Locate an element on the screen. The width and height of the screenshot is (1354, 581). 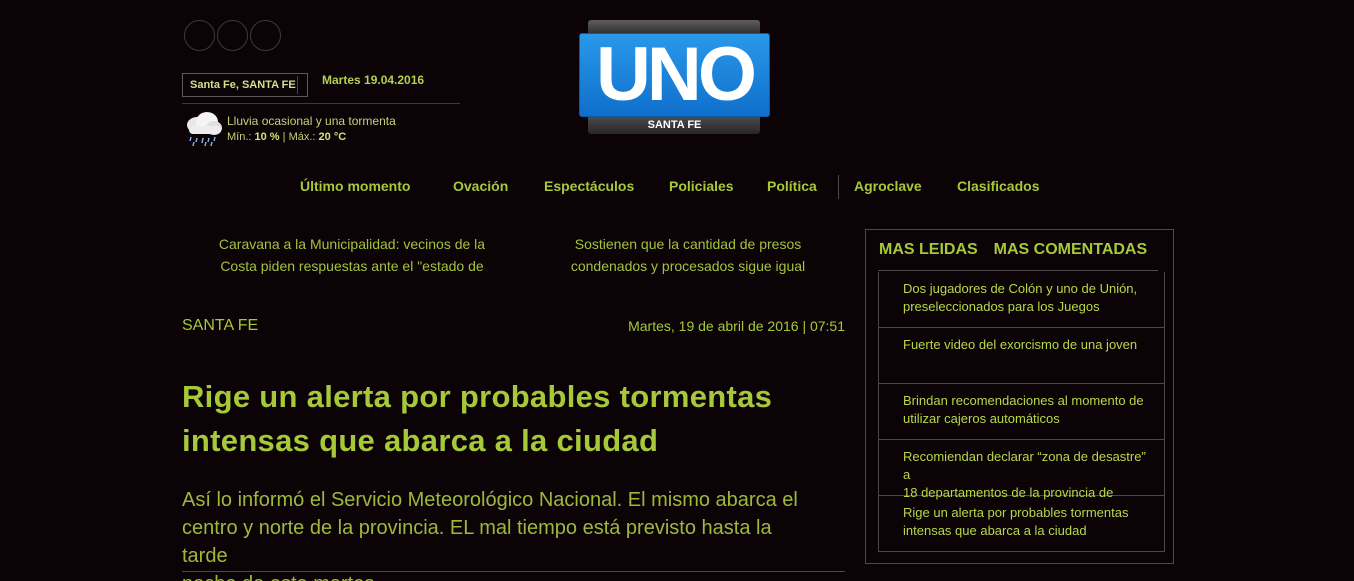
nav-item-agroclave: Agroclave is located at coordinates (888, 186).